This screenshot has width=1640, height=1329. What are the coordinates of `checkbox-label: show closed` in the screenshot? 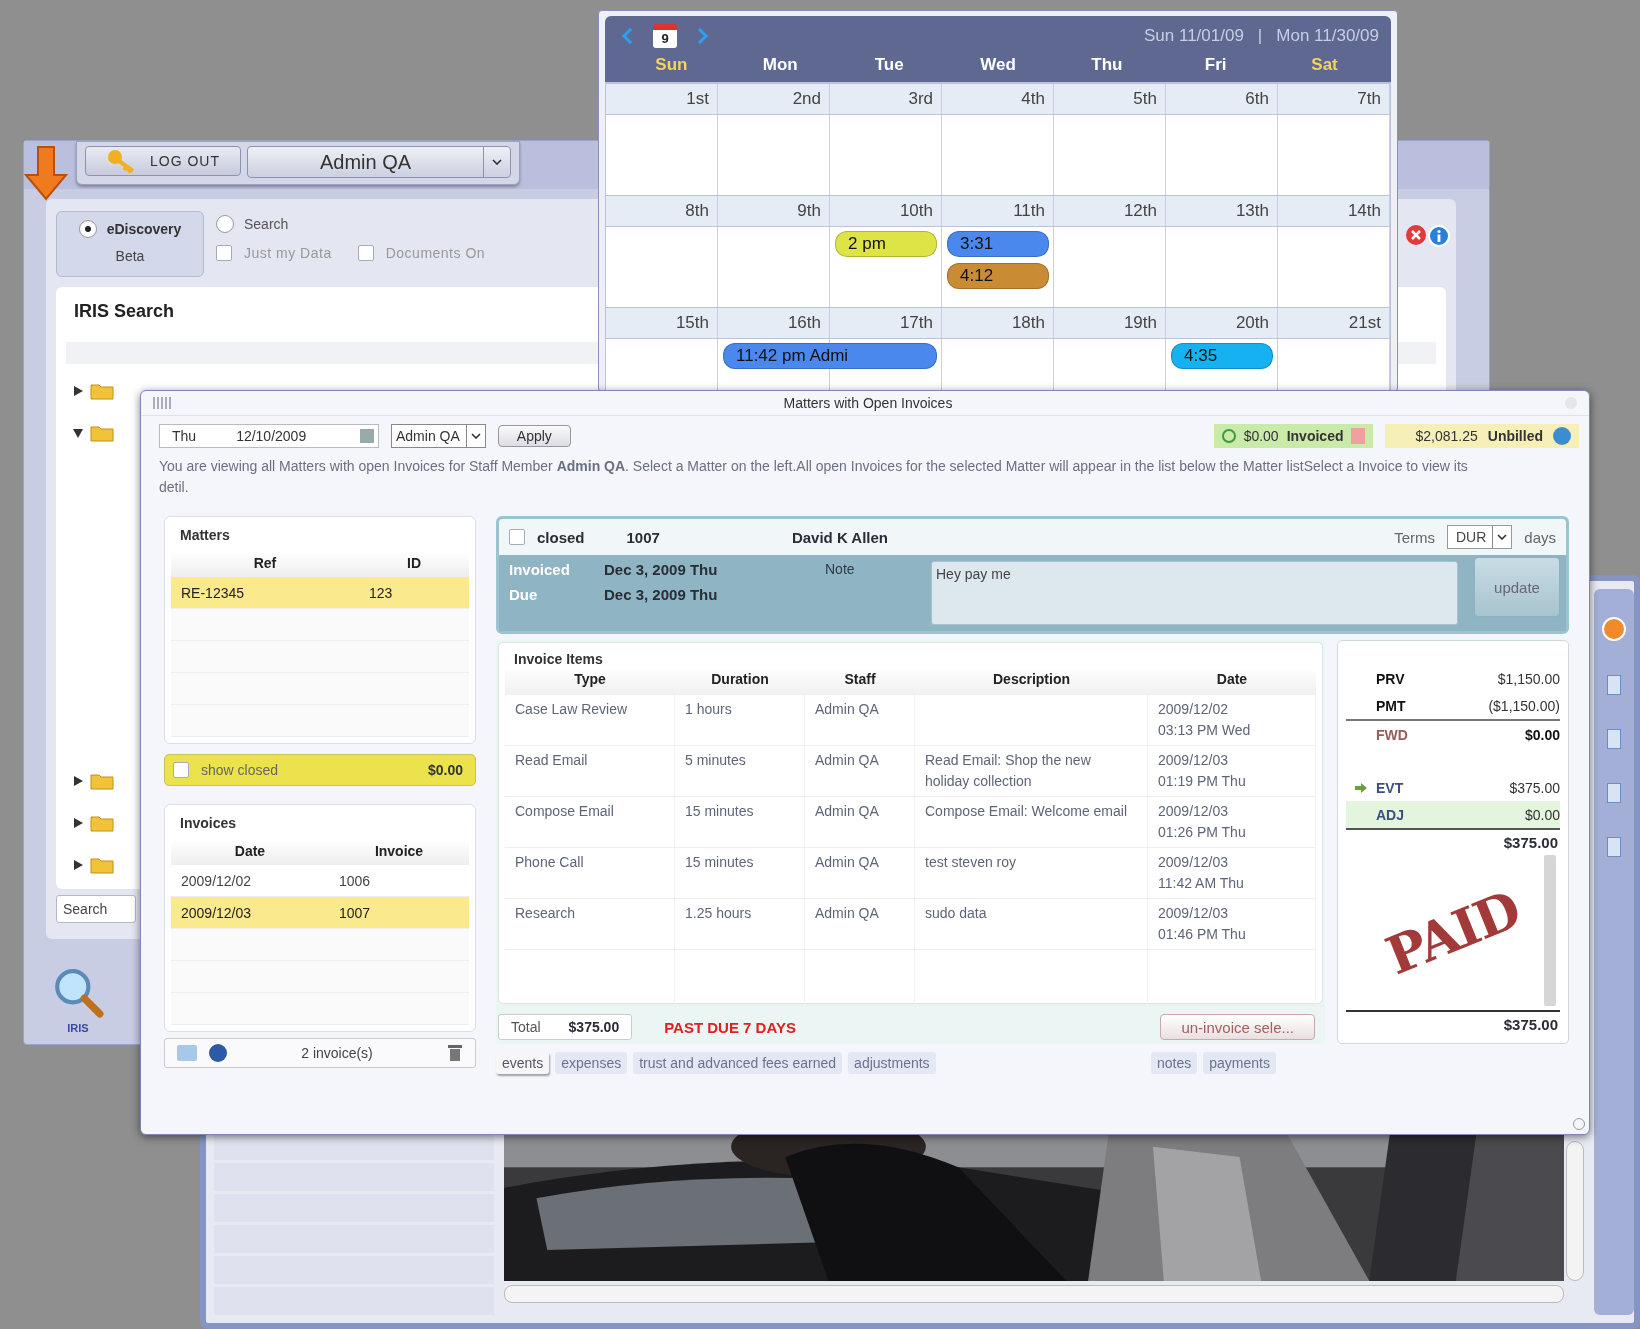 It's located at (240, 770).